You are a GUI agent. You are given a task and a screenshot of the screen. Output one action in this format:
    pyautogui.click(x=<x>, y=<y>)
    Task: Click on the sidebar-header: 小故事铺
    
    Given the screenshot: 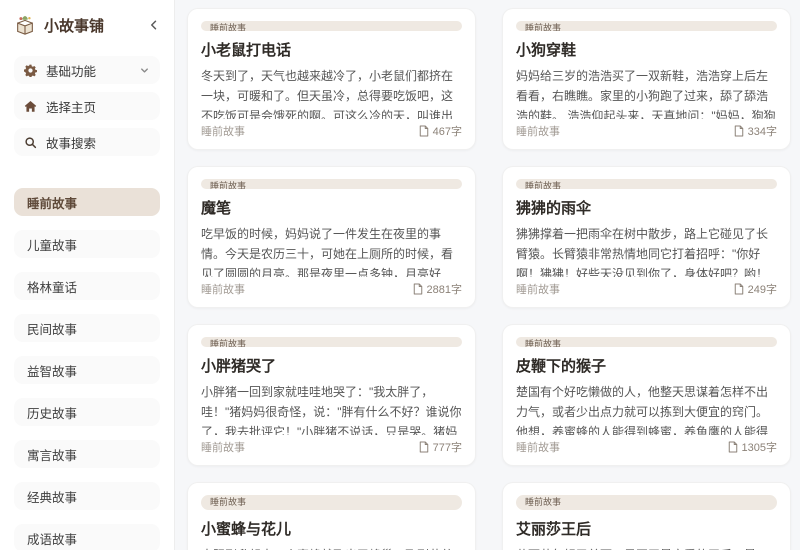 What is the action you would take?
    pyautogui.click(x=87, y=24)
    